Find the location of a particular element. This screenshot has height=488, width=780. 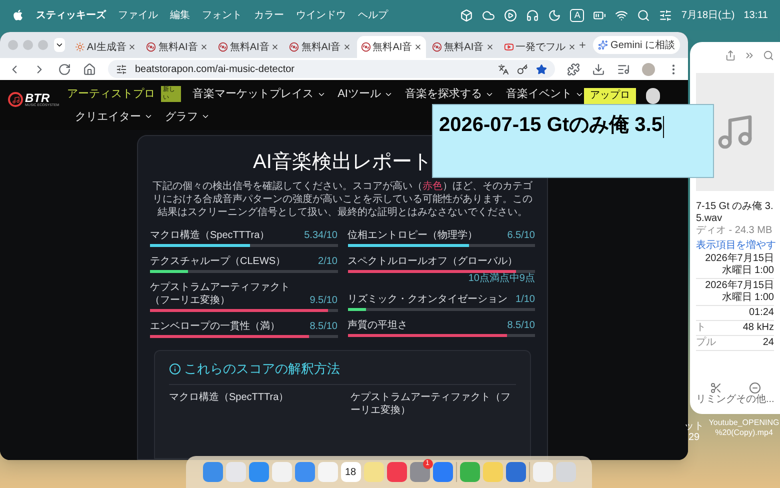

show-more-link: 表示項目を増やす is located at coordinates (735, 245).